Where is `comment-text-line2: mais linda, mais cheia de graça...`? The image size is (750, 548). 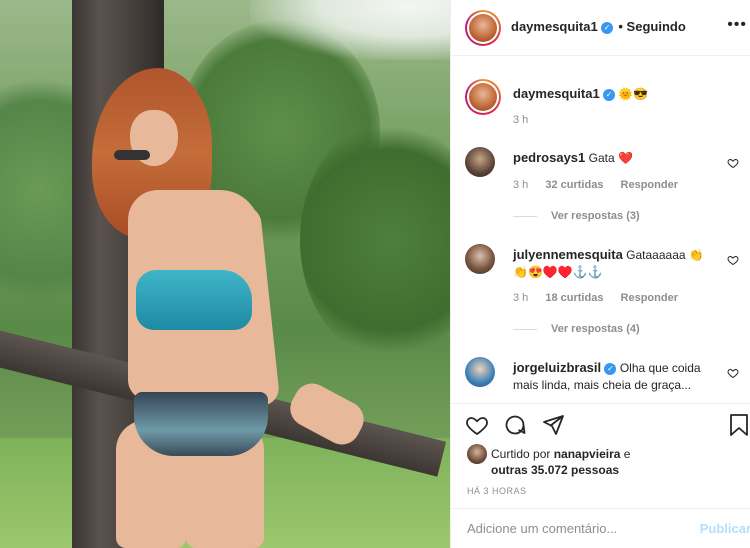 comment-text-line2: mais linda, mais cheia de graça... is located at coordinates (602, 385).